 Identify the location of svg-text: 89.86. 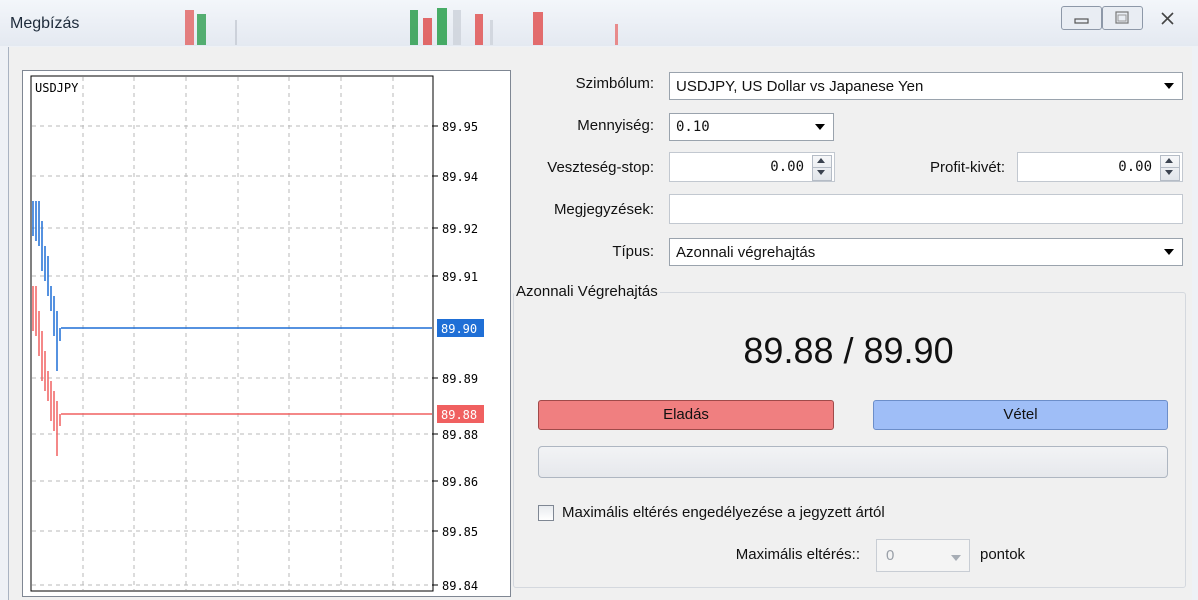
(460, 482).